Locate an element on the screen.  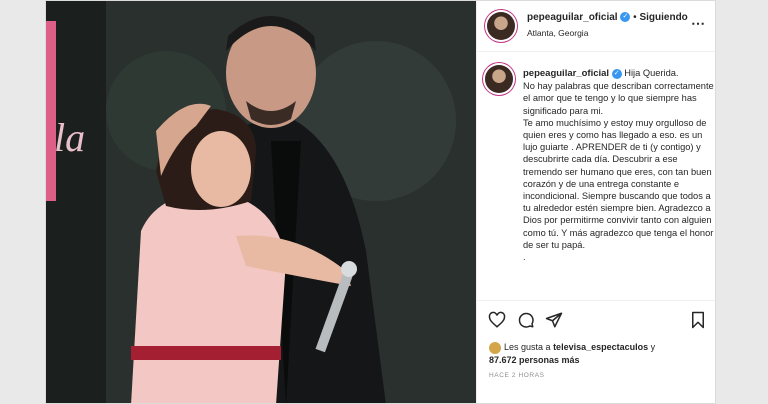
header-line: pepeaguilar_oficial ✓ • Siguiendo is located at coordinates (607, 17).